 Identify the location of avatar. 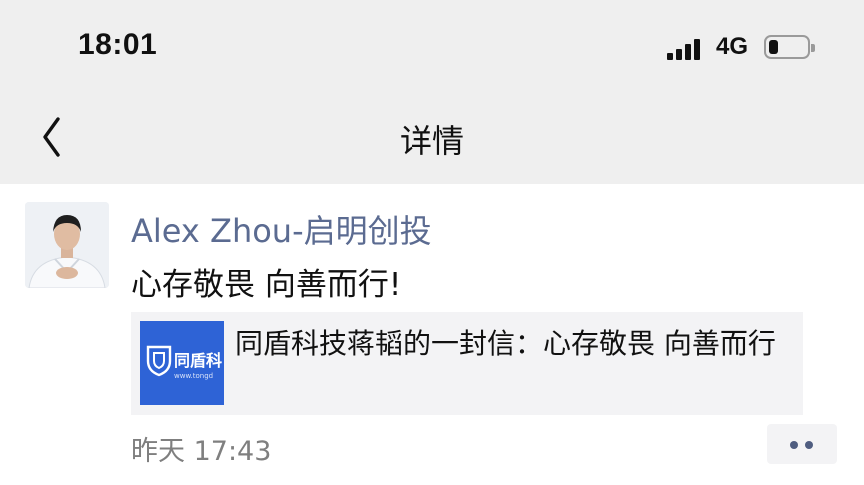
(67, 245).